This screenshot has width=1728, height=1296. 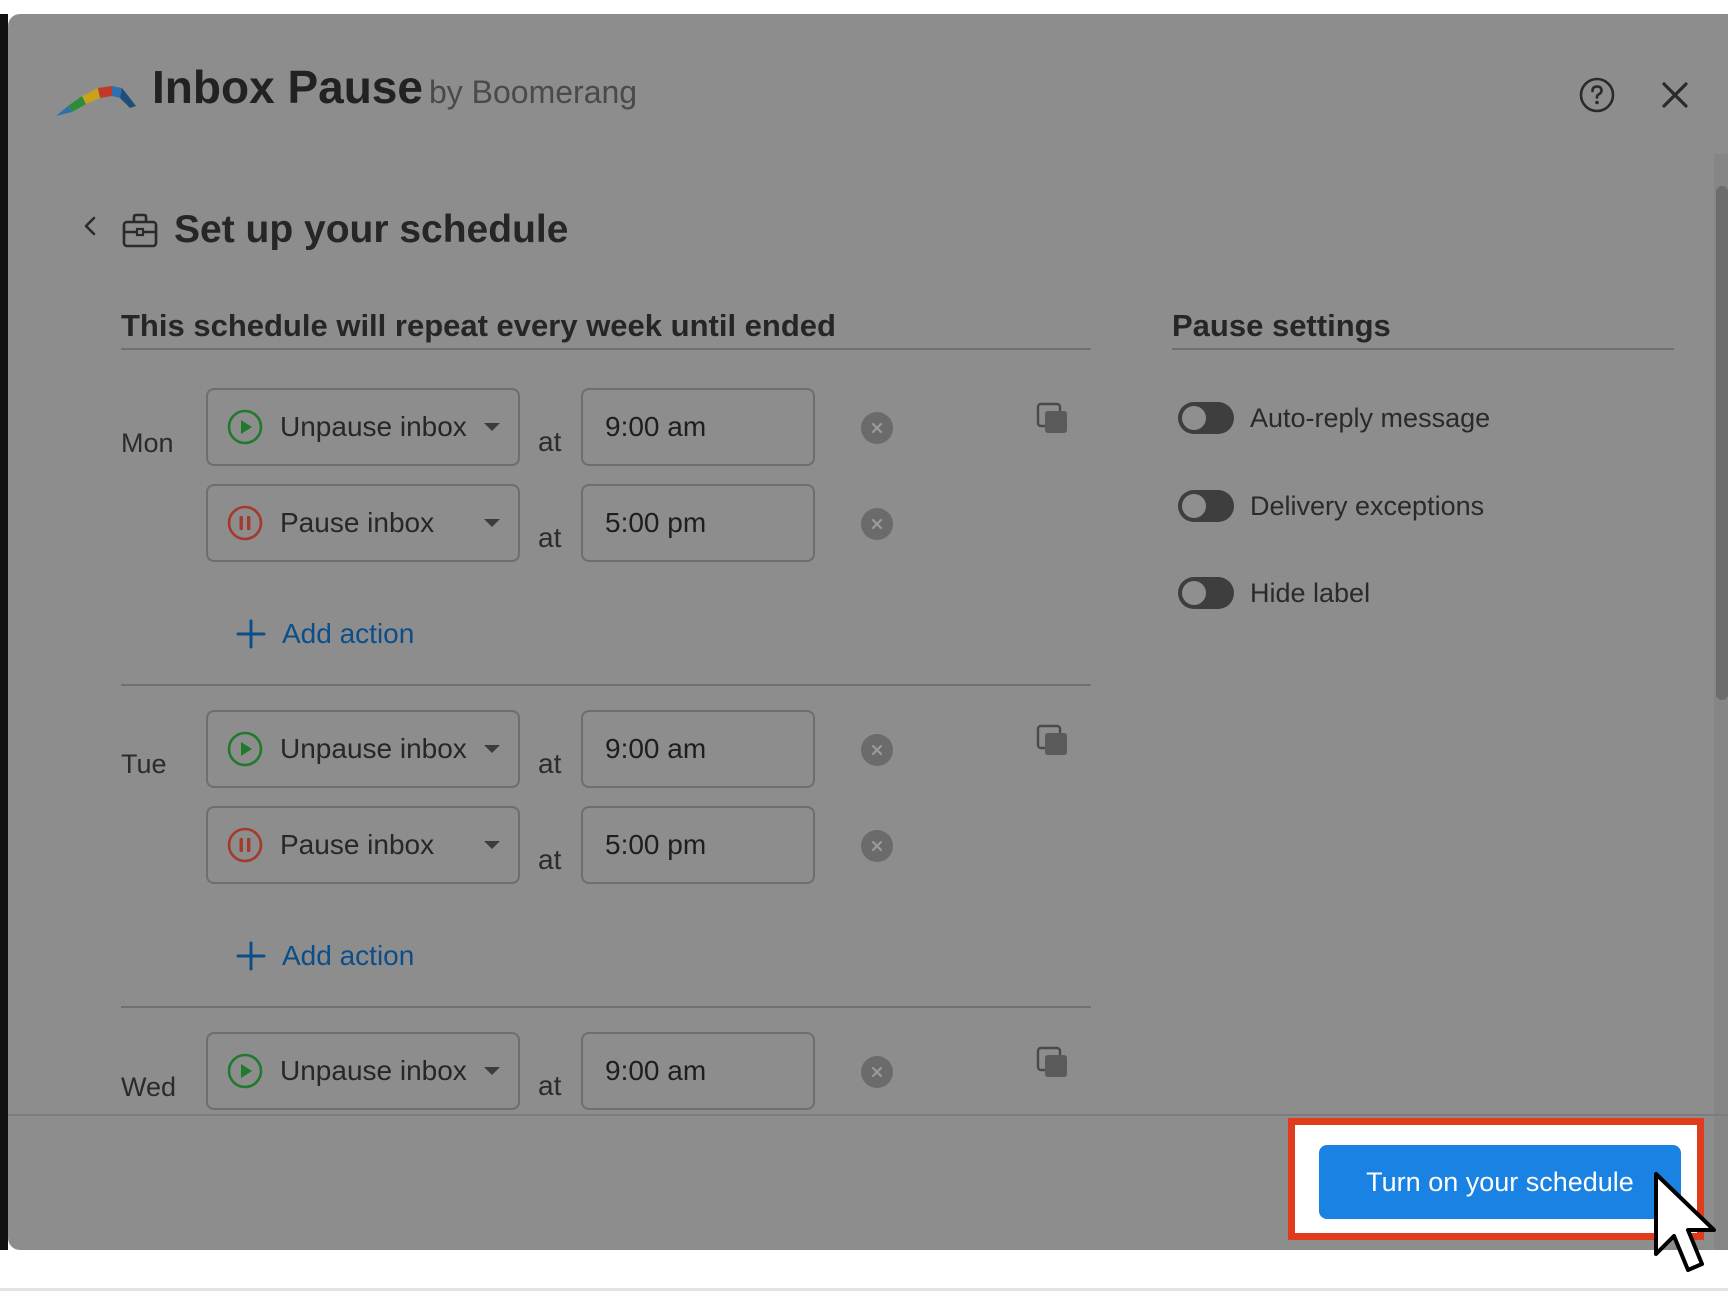 What do you see at coordinates (147, 443) in the screenshot?
I see `day-label-mon: Mon` at bounding box center [147, 443].